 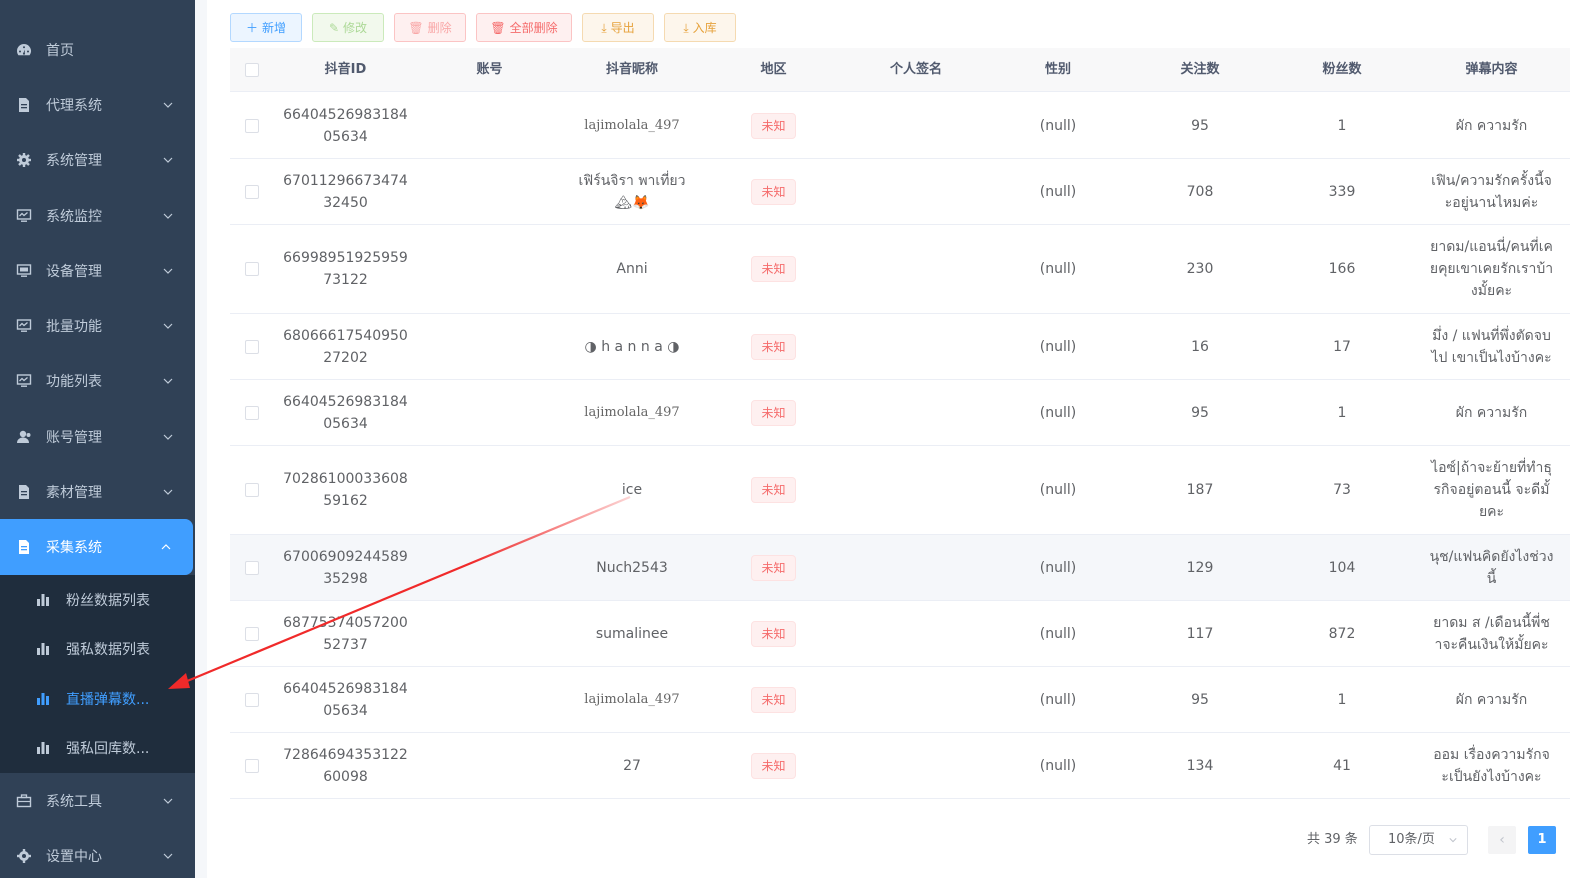 What do you see at coordinates (1542, 840) in the screenshot?
I see `page-number-button: 1` at bounding box center [1542, 840].